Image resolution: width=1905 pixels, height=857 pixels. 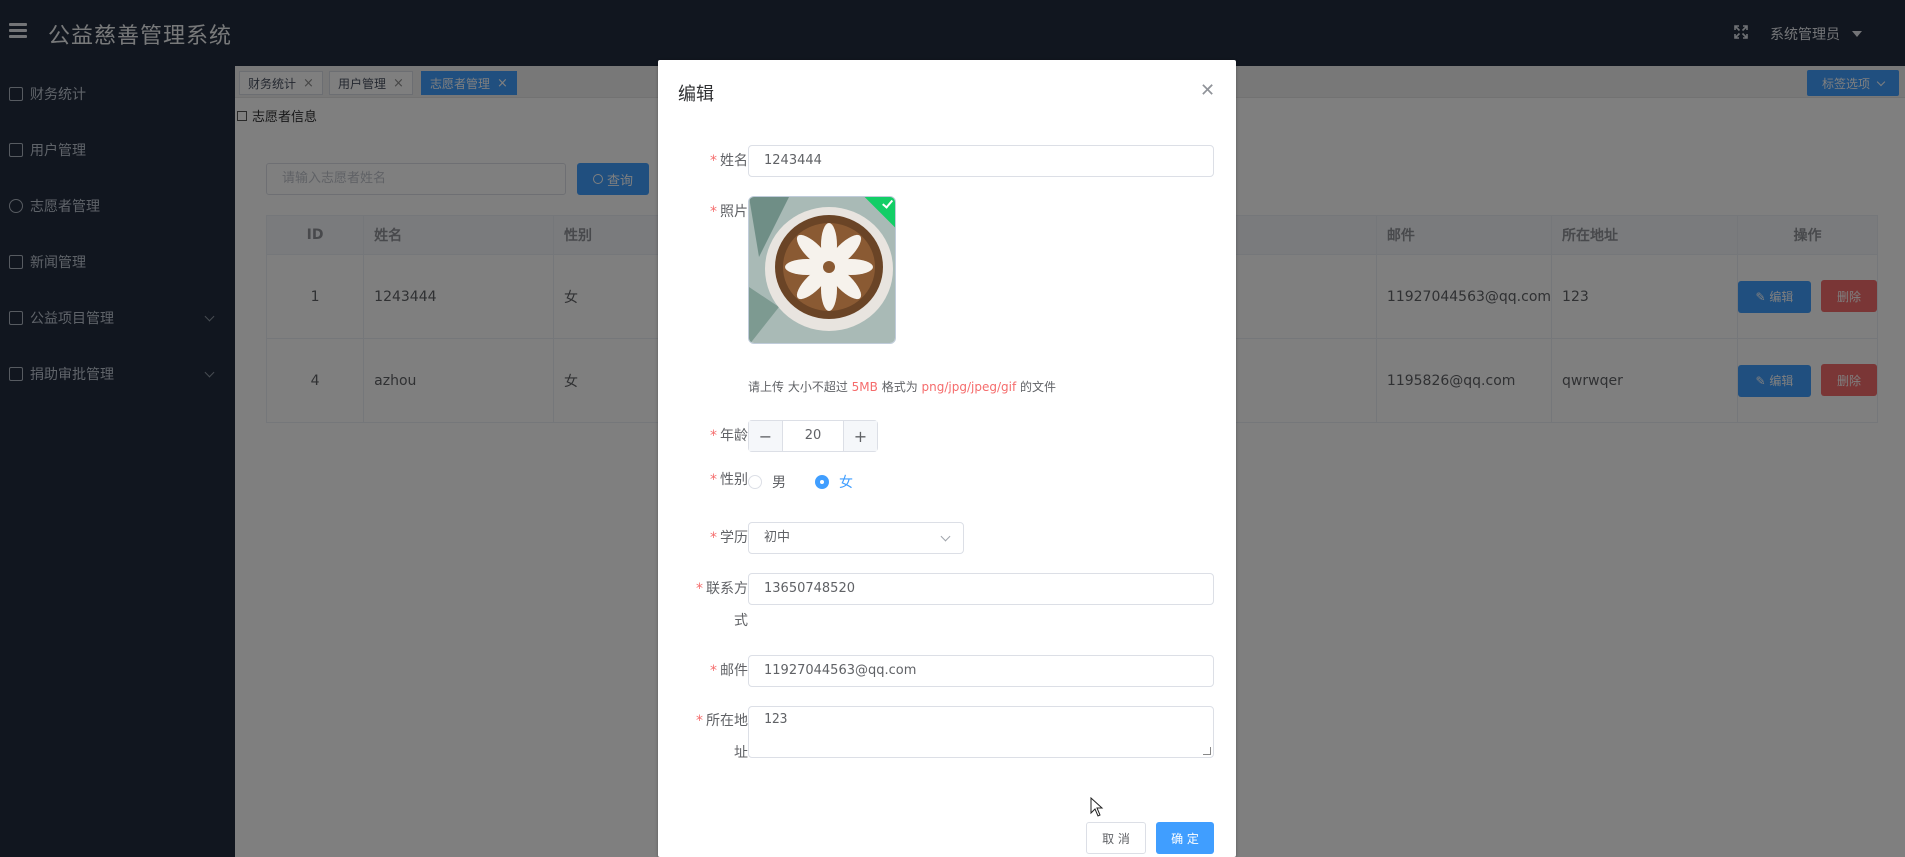 I want to click on upload-hint: 请上传 大小不超过 5MB 格式为 png/jpg/jpeg/gif 的文件, so click(x=902, y=387).